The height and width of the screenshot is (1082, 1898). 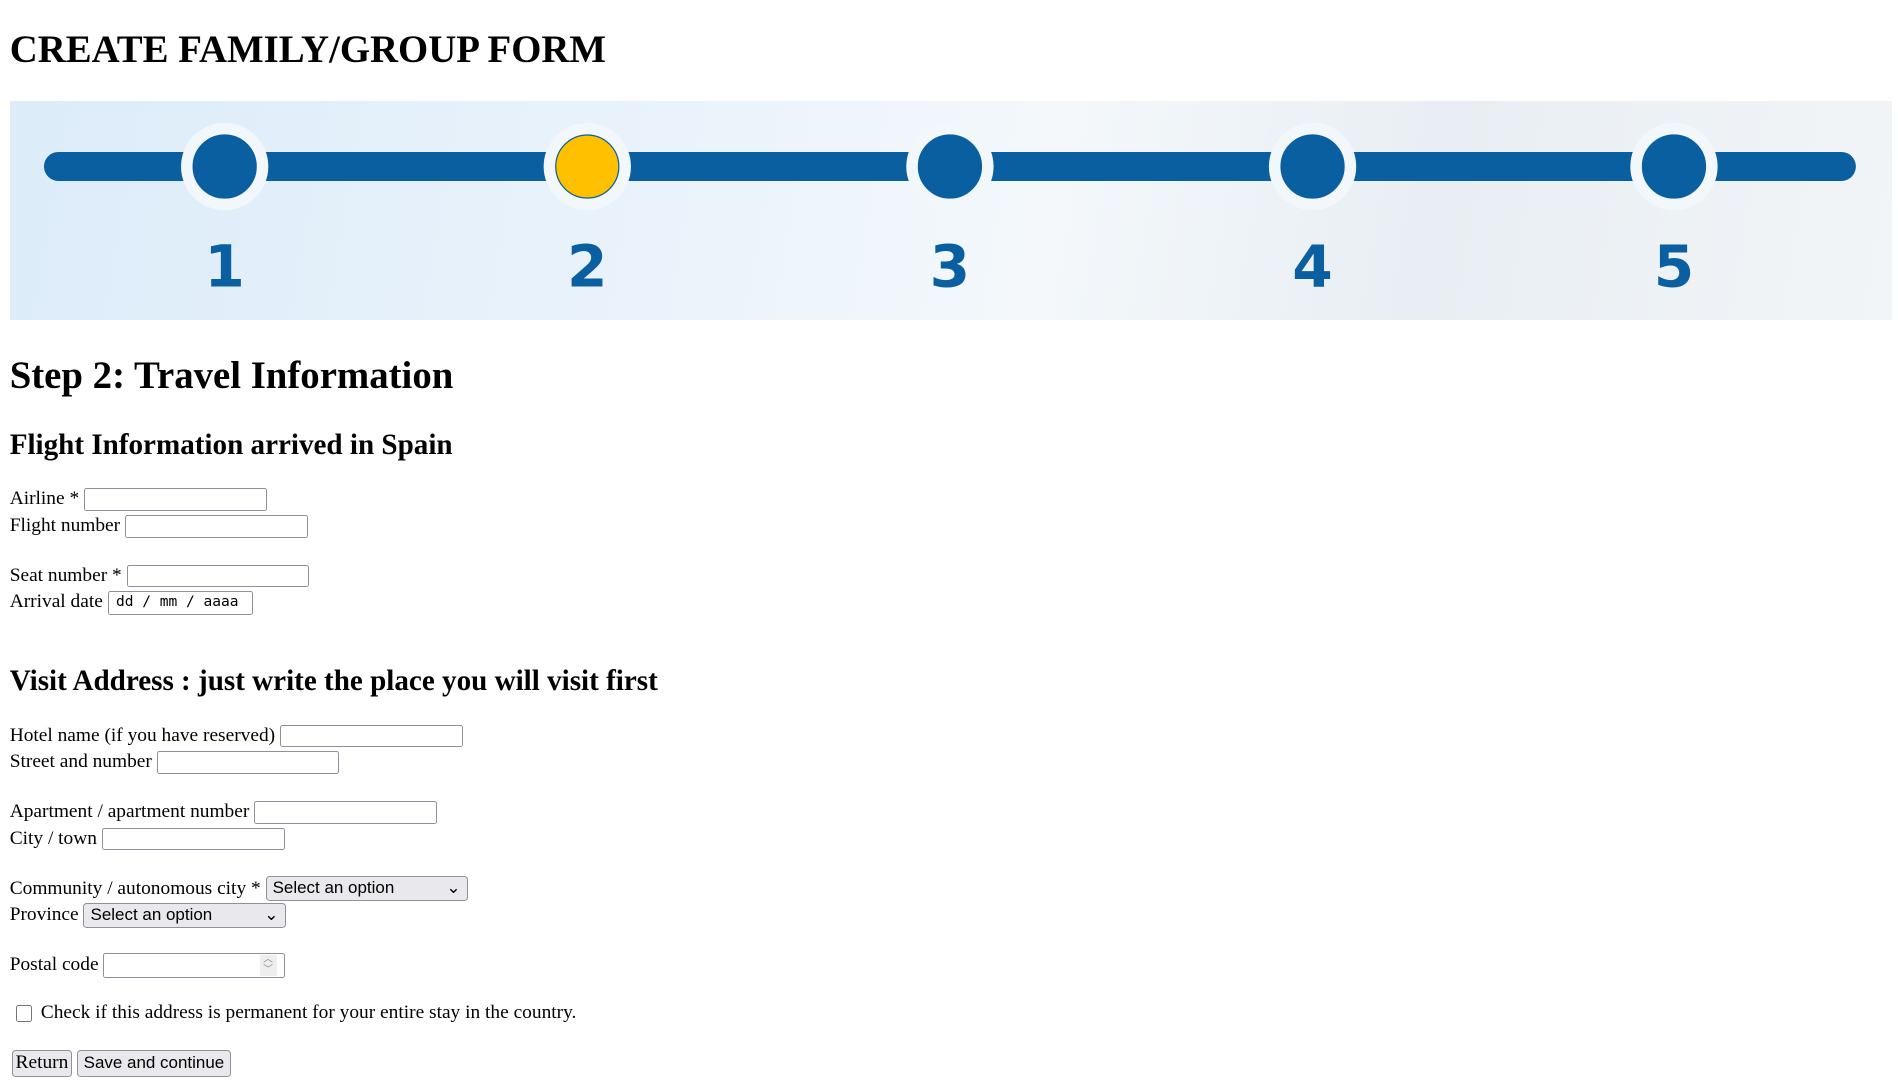 What do you see at coordinates (1673, 266) in the screenshot?
I see `step-number-5: 5` at bounding box center [1673, 266].